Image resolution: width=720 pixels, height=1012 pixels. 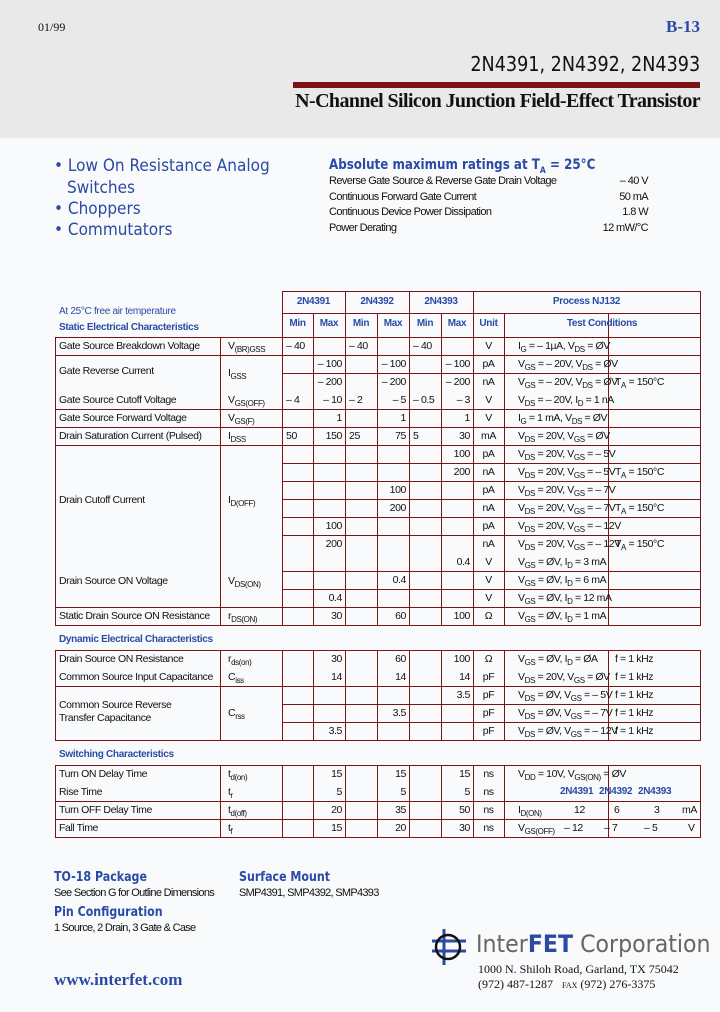 I want to click on date-label: 01/99, so click(x=52, y=27).